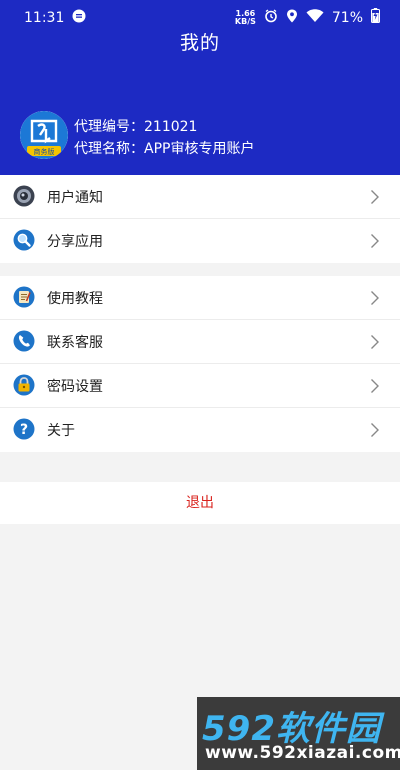 This screenshot has height=770, width=400. Describe the element at coordinates (200, 386) in the screenshot. I see `menu-item-password-settings: 密码设置` at that location.